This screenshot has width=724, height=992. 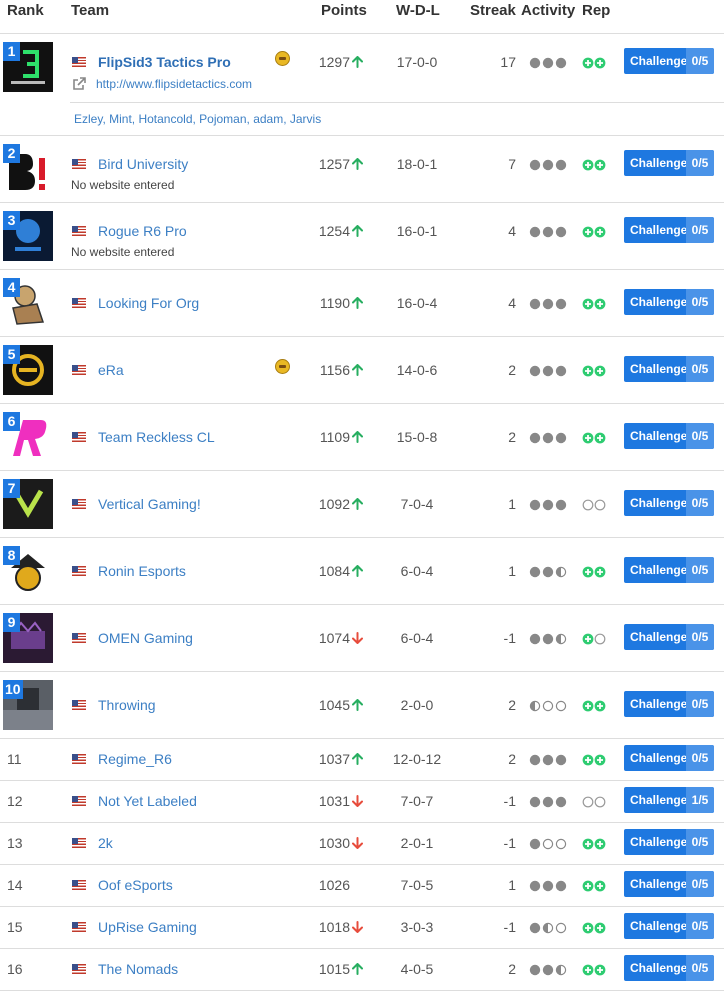 What do you see at coordinates (138, 969) in the screenshot?
I see `team-name-link: The Nomads` at bounding box center [138, 969].